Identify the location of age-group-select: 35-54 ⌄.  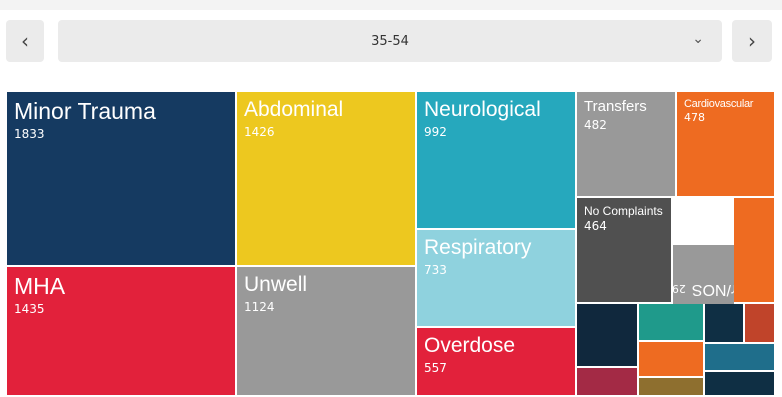
(390, 41).